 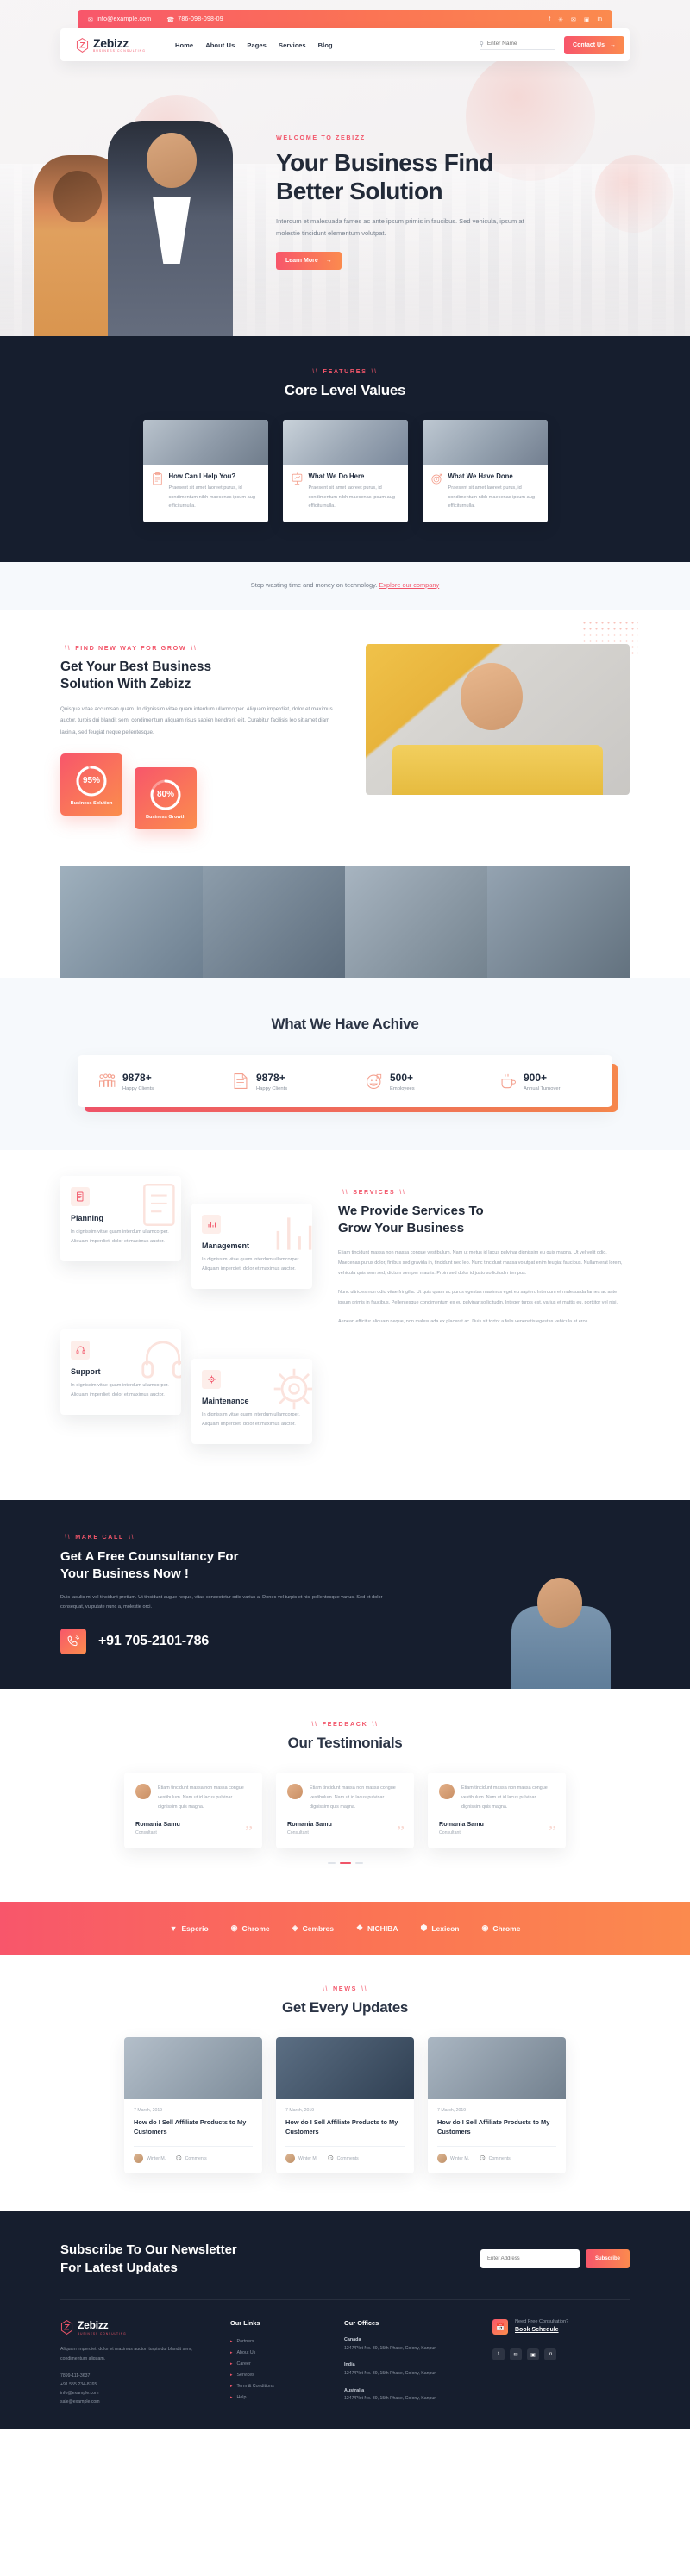 What do you see at coordinates (184, 45) in the screenshot?
I see `nav-item-home: Home` at bounding box center [184, 45].